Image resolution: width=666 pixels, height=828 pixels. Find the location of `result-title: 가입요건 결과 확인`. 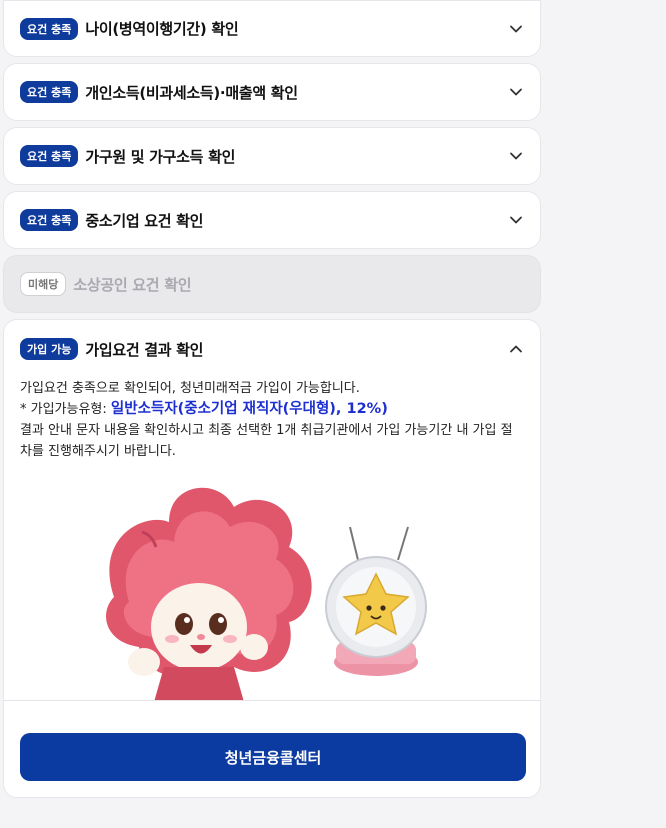

result-title: 가입요건 결과 확인 is located at coordinates (144, 349).